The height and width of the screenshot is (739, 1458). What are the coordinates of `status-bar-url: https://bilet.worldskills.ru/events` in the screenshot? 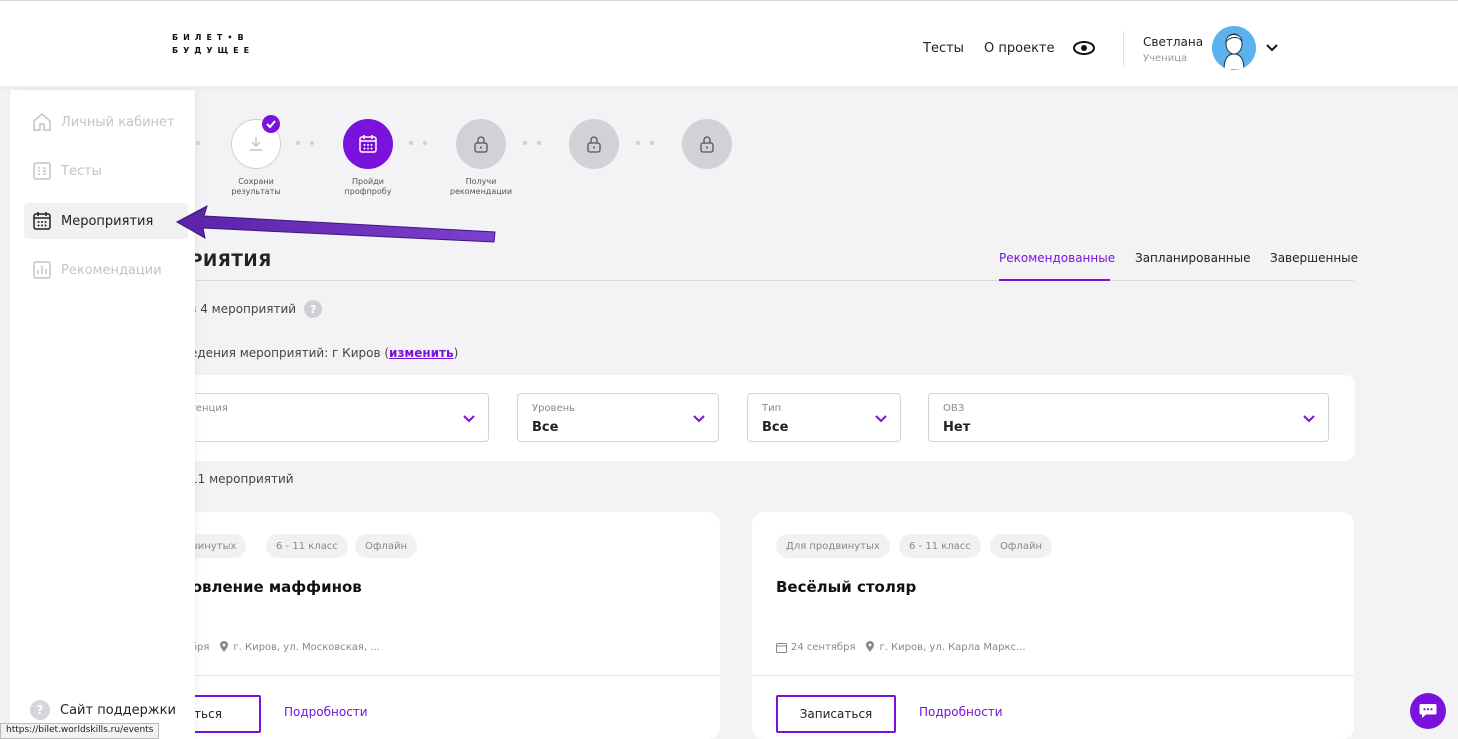 It's located at (80, 731).